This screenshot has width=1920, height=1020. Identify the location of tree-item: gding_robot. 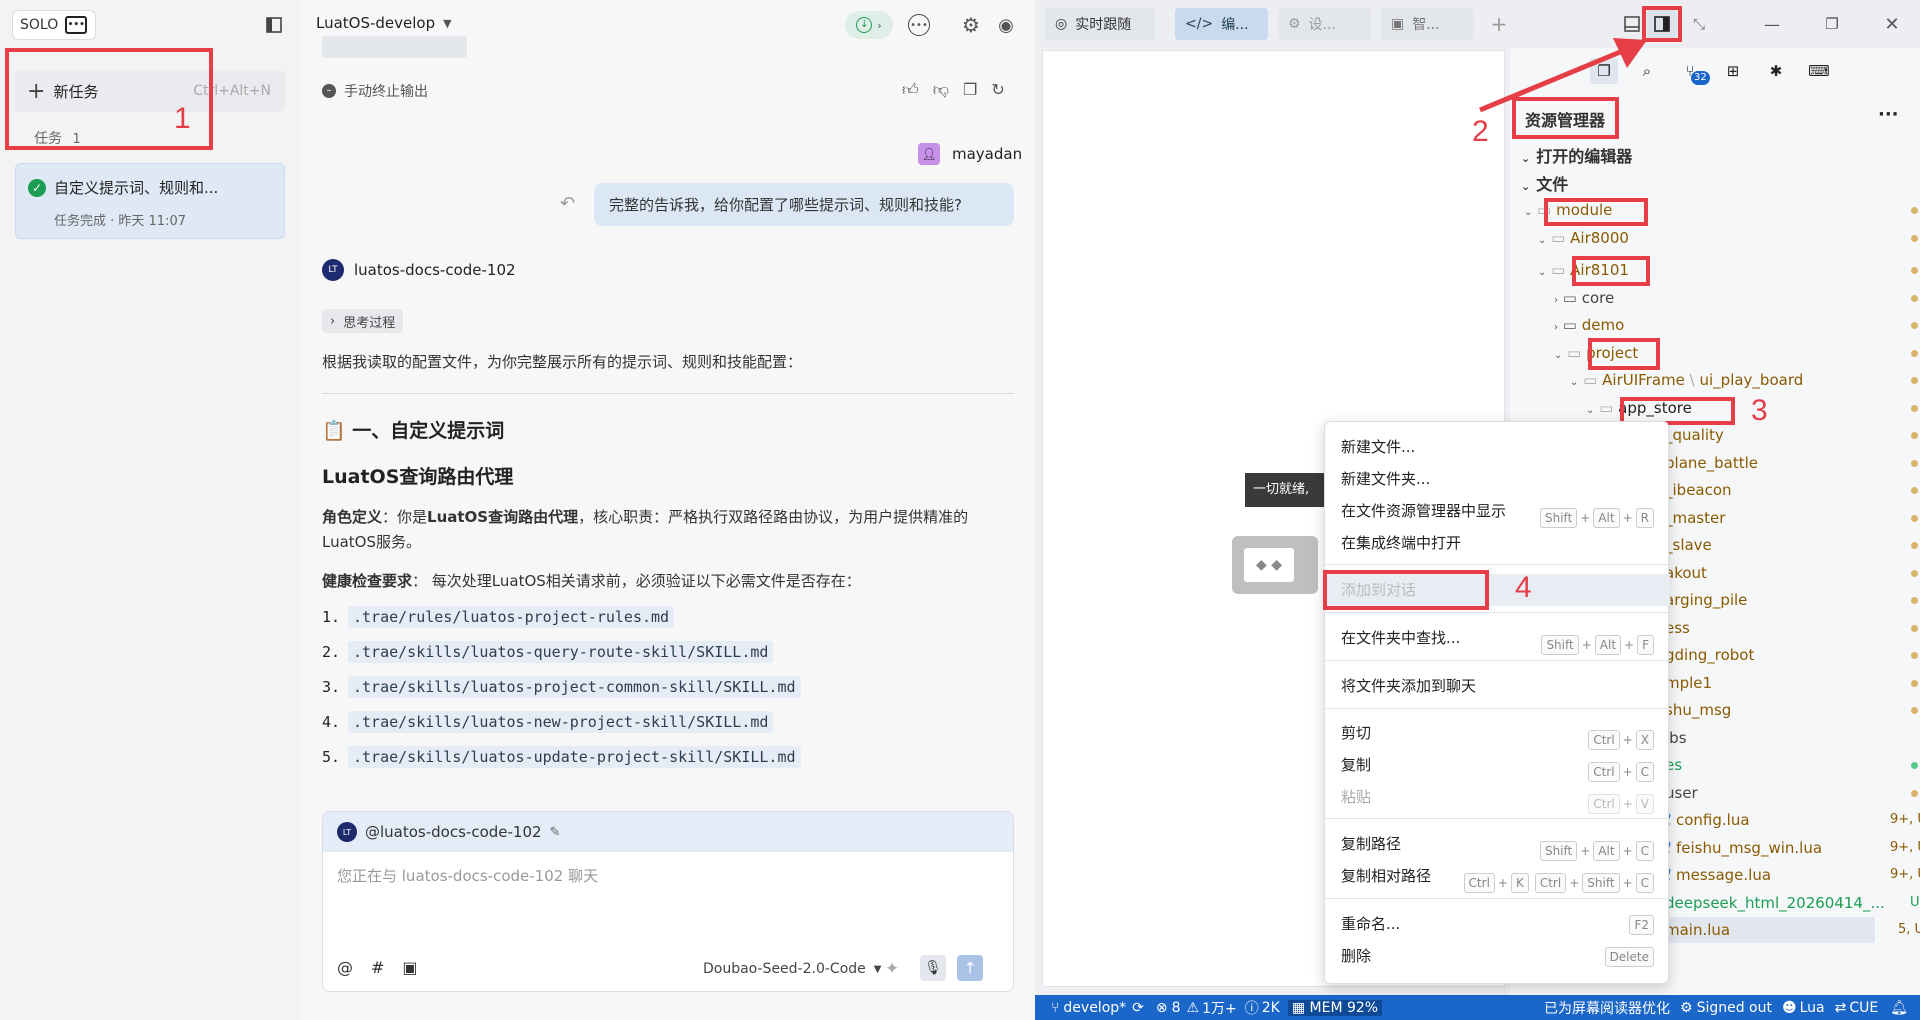
(1709, 655).